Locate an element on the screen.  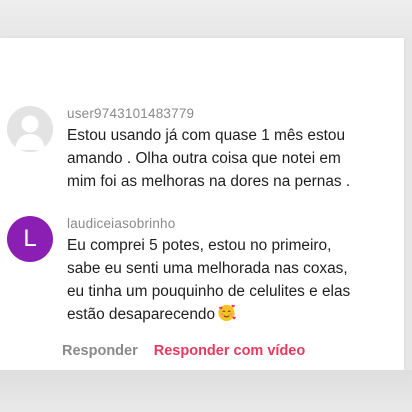
background-bottom is located at coordinates (206, 391).